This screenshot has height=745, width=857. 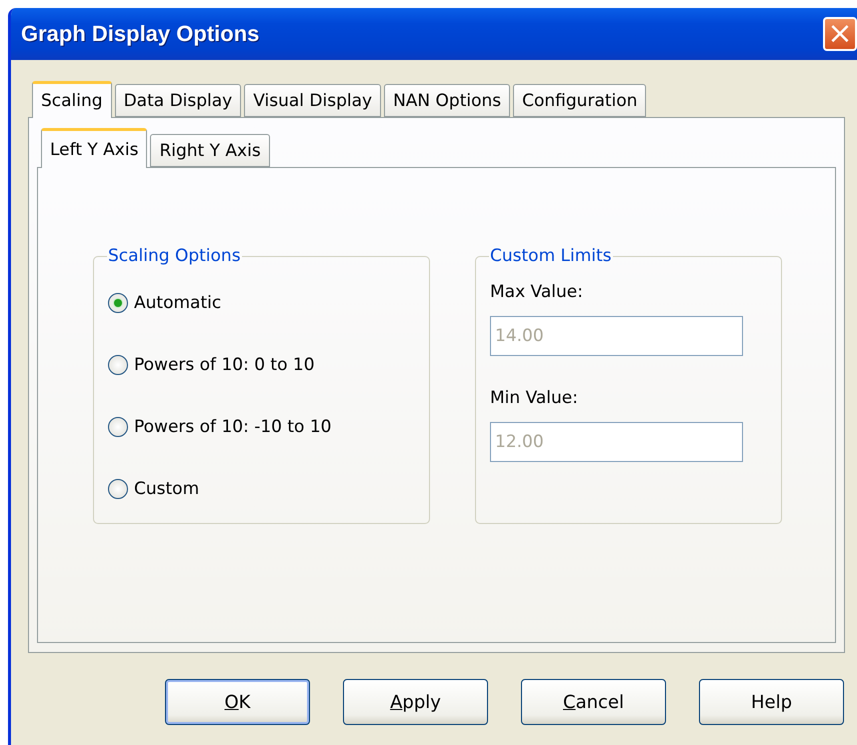 I want to click on radio-label: Automatic, so click(x=178, y=303).